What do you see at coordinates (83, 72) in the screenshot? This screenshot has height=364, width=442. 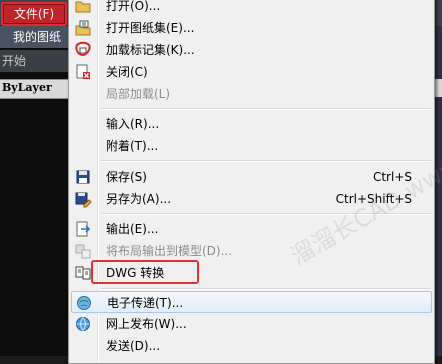 I see `close-document-icon` at bounding box center [83, 72].